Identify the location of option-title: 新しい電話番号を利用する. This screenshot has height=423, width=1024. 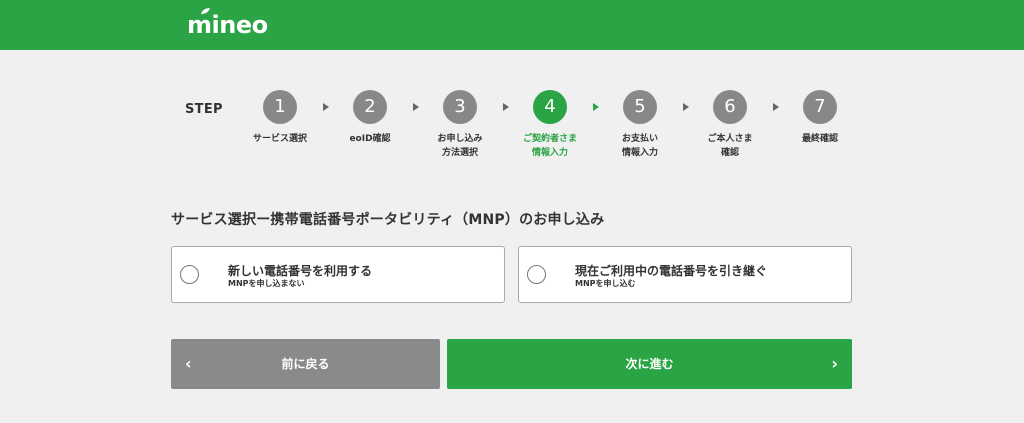
(300, 271).